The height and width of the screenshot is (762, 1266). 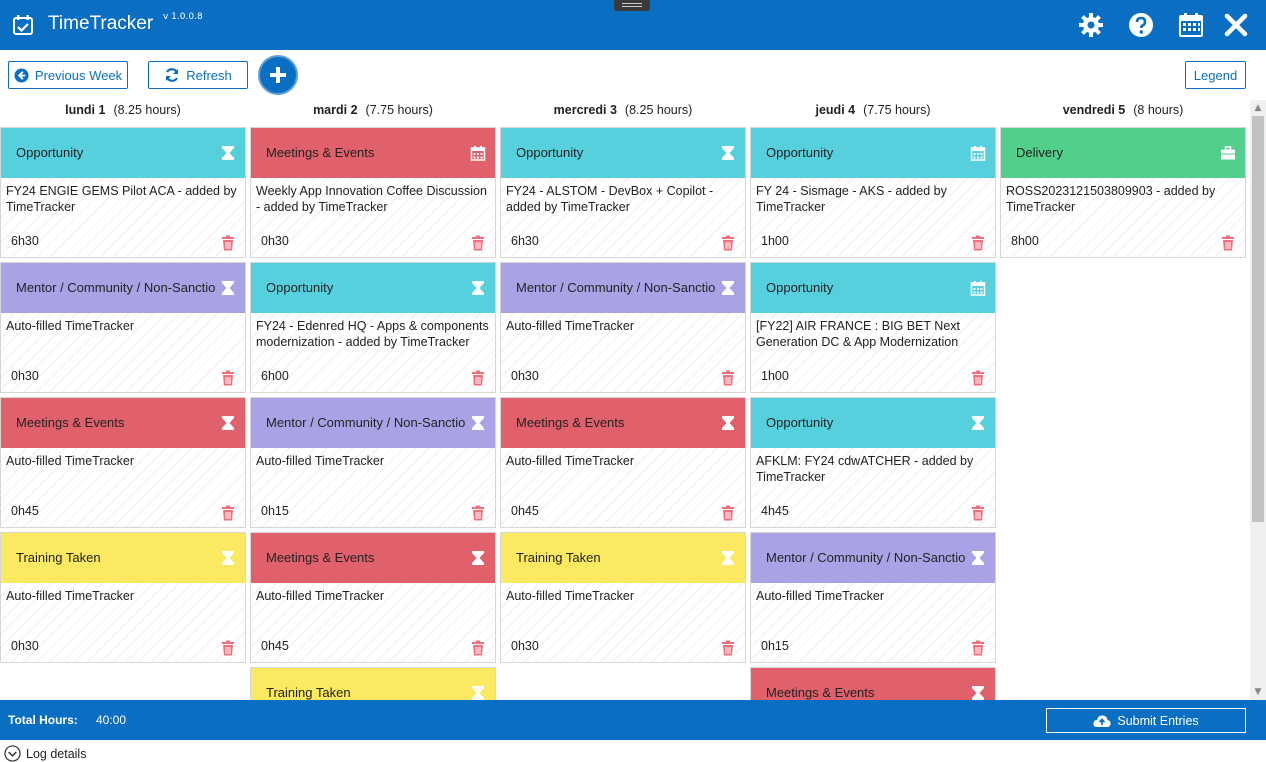 What do you see at coordinates (633, 25) in the screenshot?
I see `title-bar: TimeTracker v 1.0.0.8` at bounding box center [633, 25].